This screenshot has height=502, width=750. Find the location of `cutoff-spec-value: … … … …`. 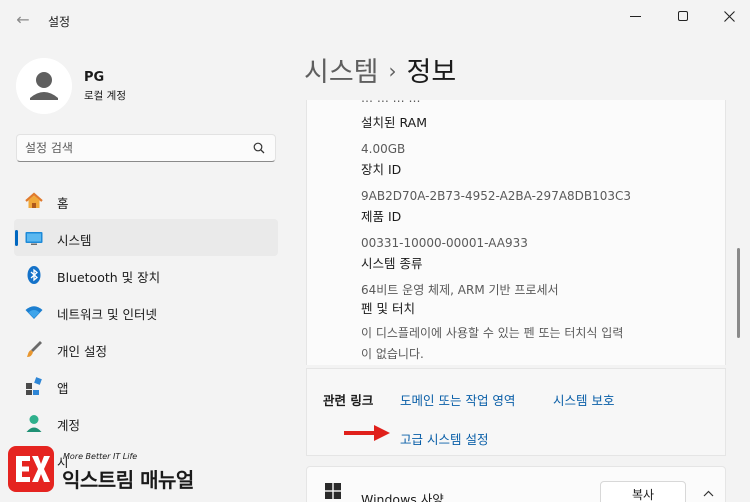

cutoff-spec-value: … … … … is located at coordinates (390, 102).